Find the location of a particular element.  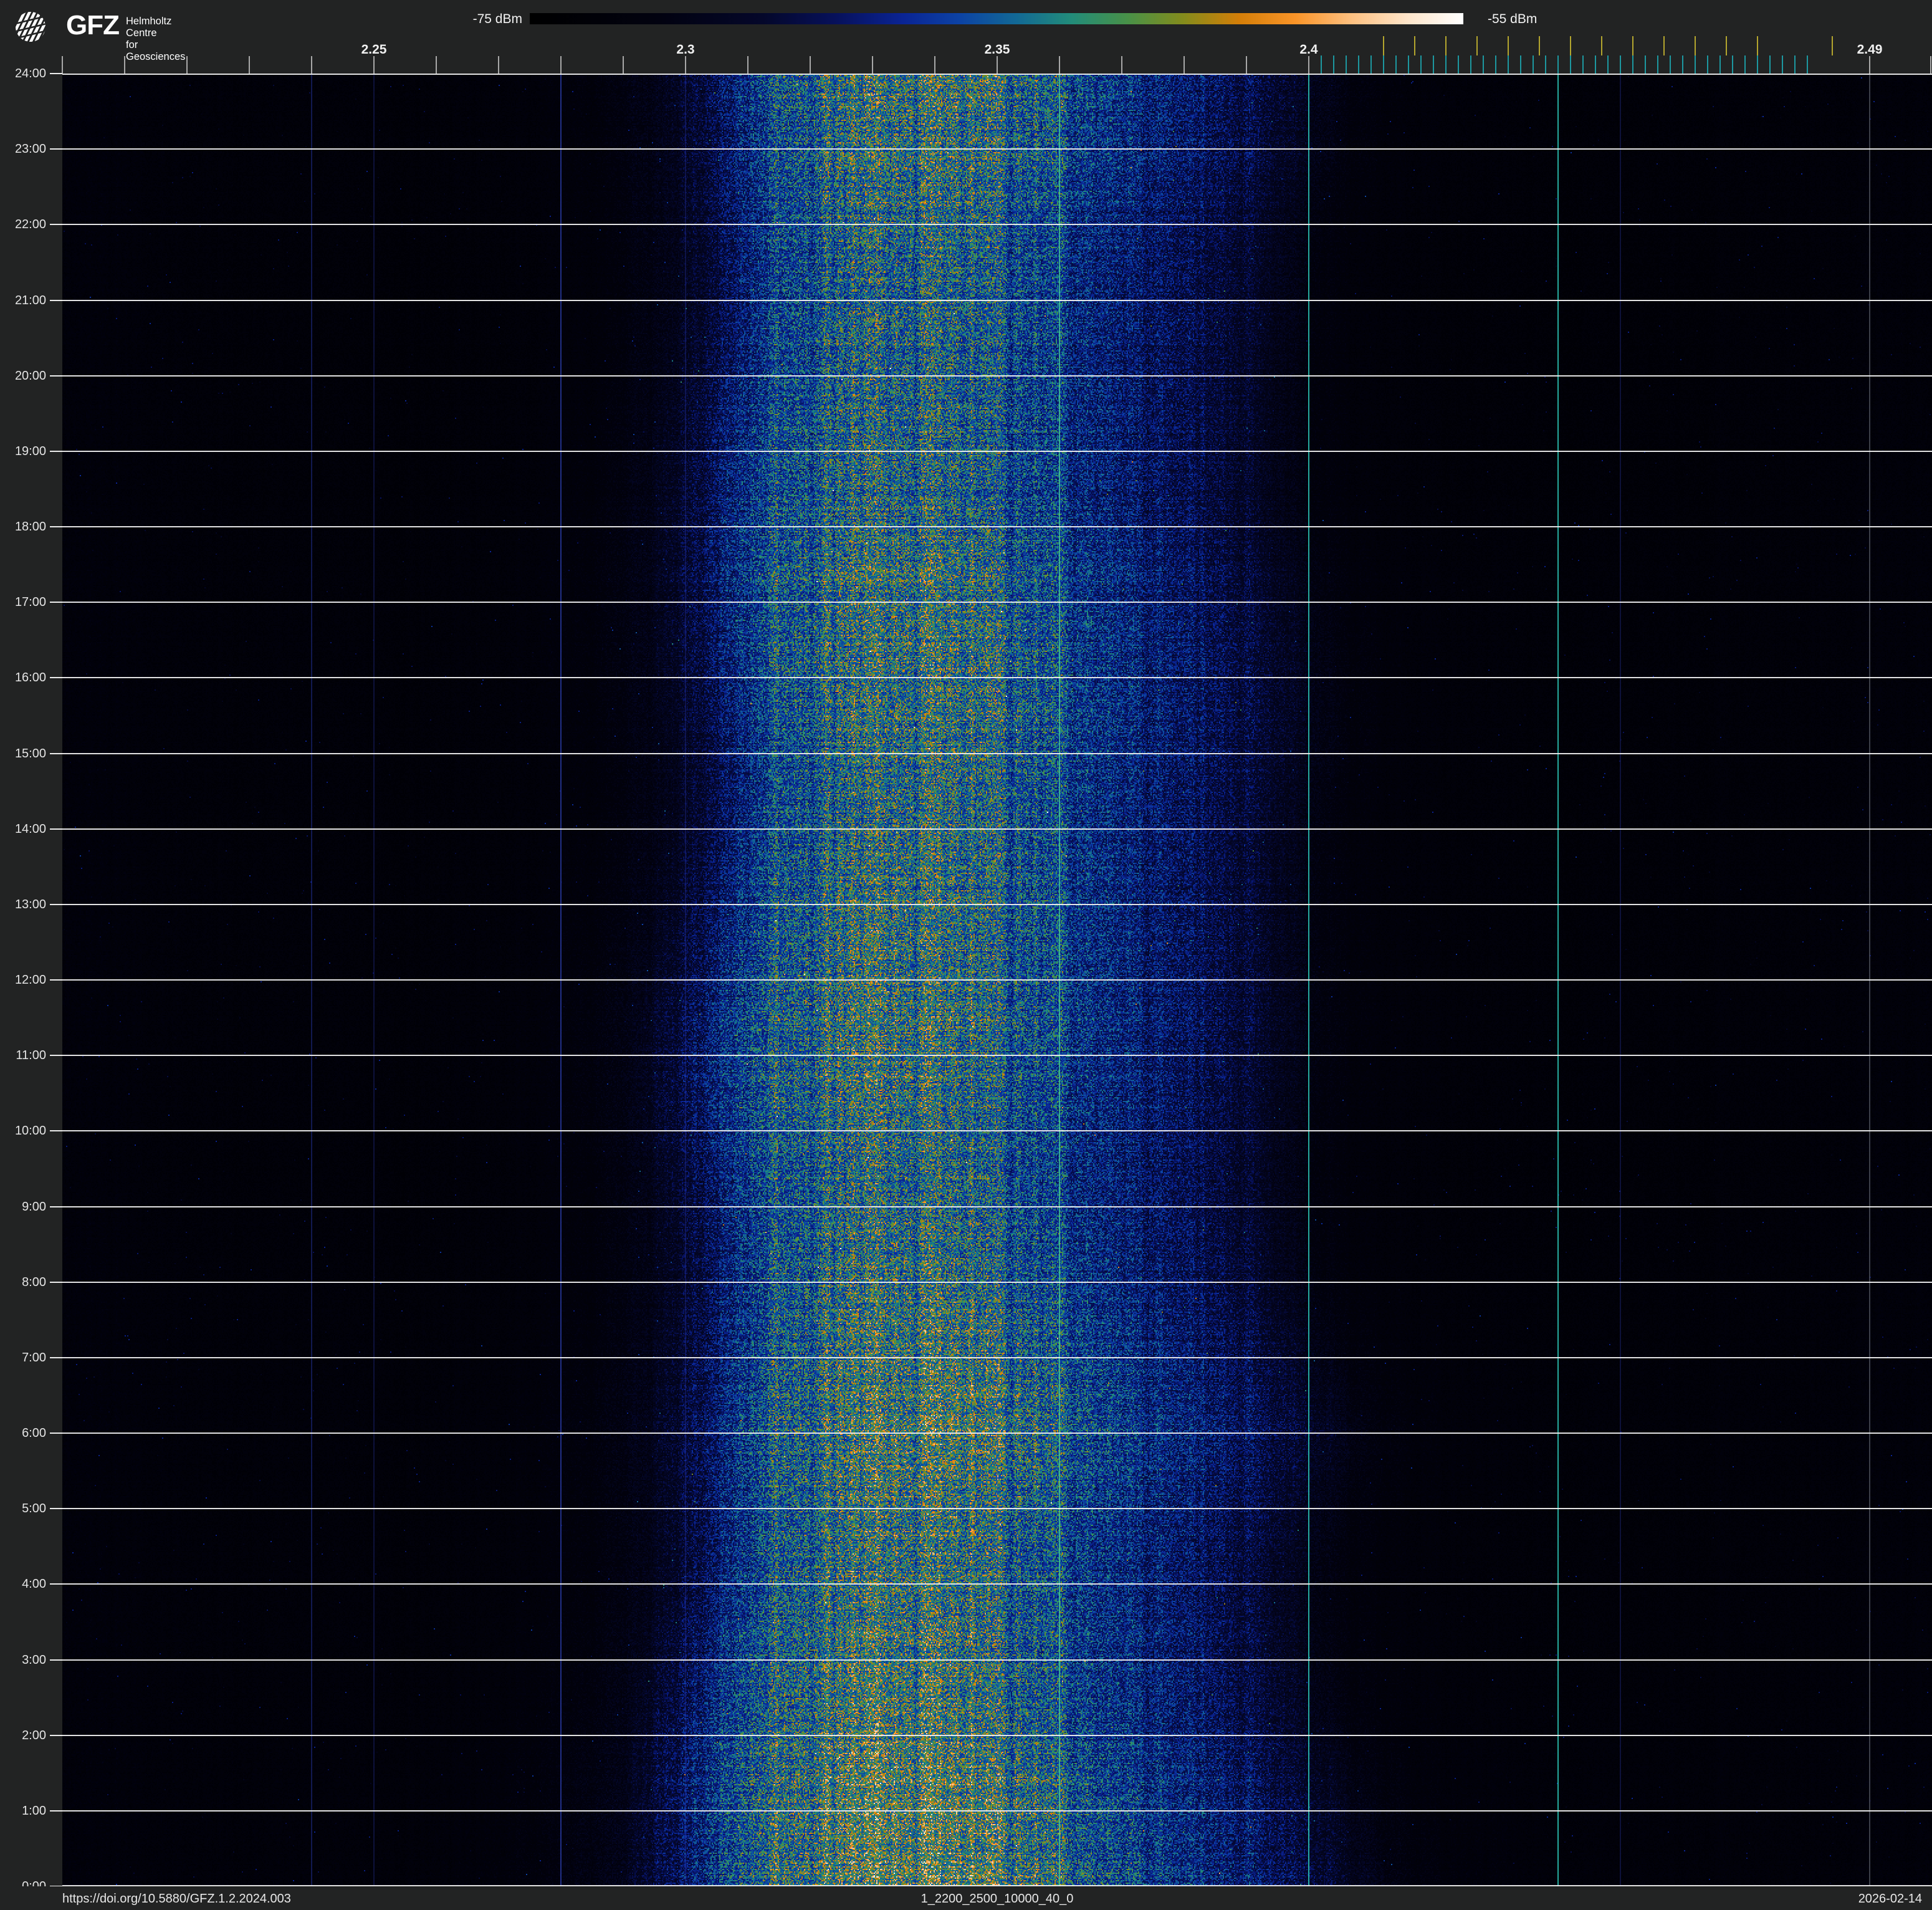

freq-axis-label: 2.3 is located at coordinates (685, 49).